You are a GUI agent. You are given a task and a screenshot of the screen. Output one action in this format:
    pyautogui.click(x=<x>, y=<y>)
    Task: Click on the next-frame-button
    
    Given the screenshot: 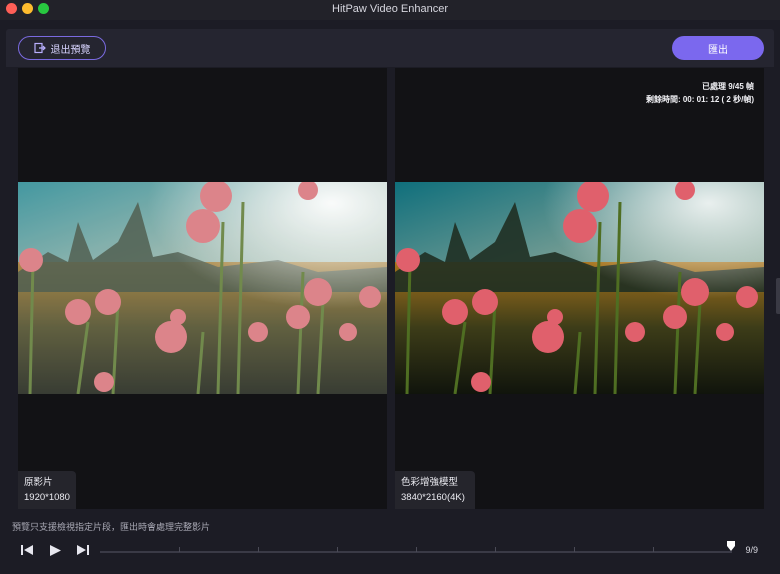 What is the action you would take?
    pyautogui.click(x=83, y=550)
    